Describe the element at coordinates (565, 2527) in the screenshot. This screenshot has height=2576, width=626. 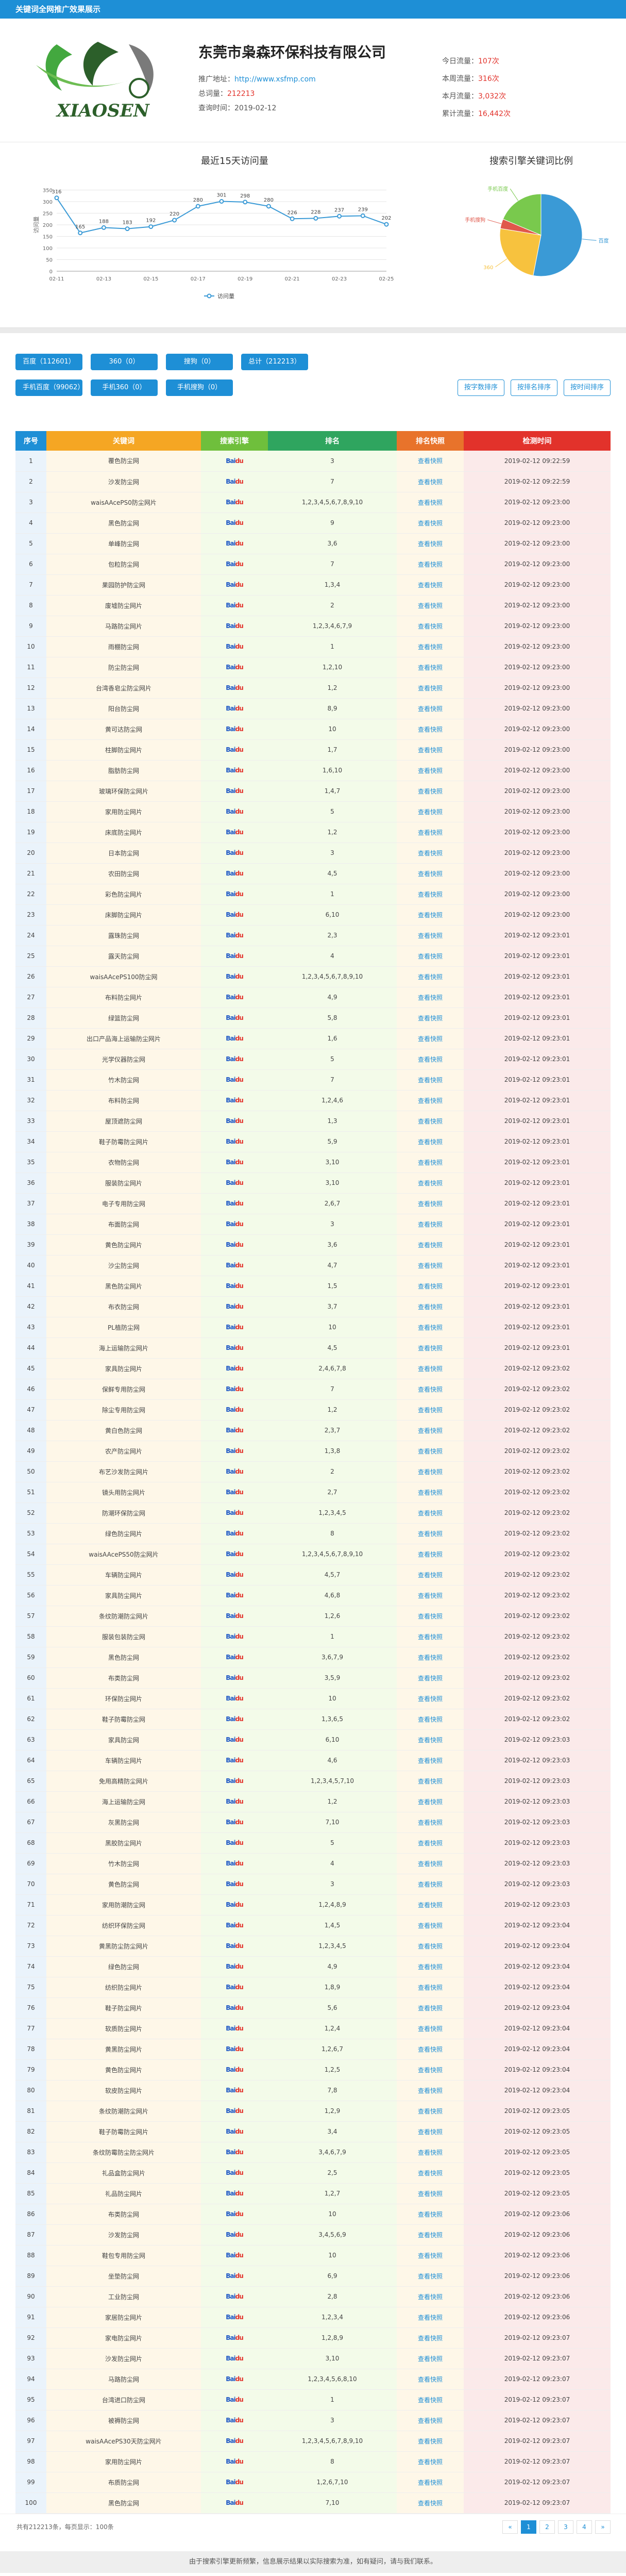
I see `page-button: 3` at that location.